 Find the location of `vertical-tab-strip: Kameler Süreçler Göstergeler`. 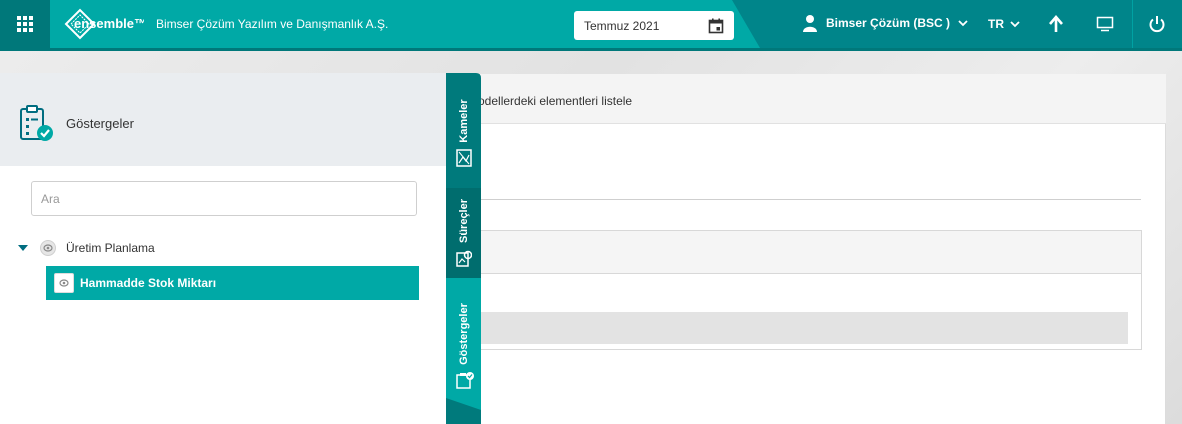

vertical-tab-strip: Kameler Süreçler Göstergeler is located at coordinates (463, 248).